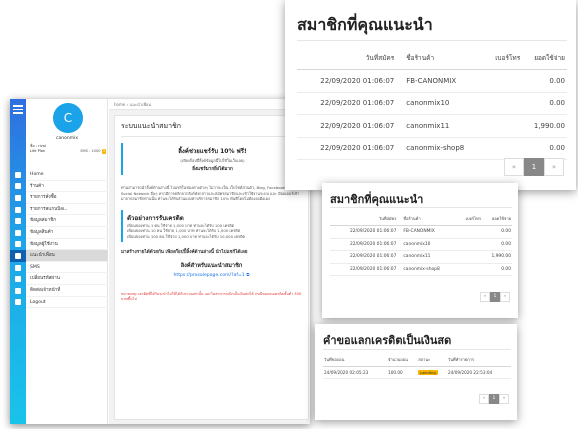 Image resolution: width=578 pixels, height=429 pixels. I want to click on sidebar-item: SMS, so click(67, 268).